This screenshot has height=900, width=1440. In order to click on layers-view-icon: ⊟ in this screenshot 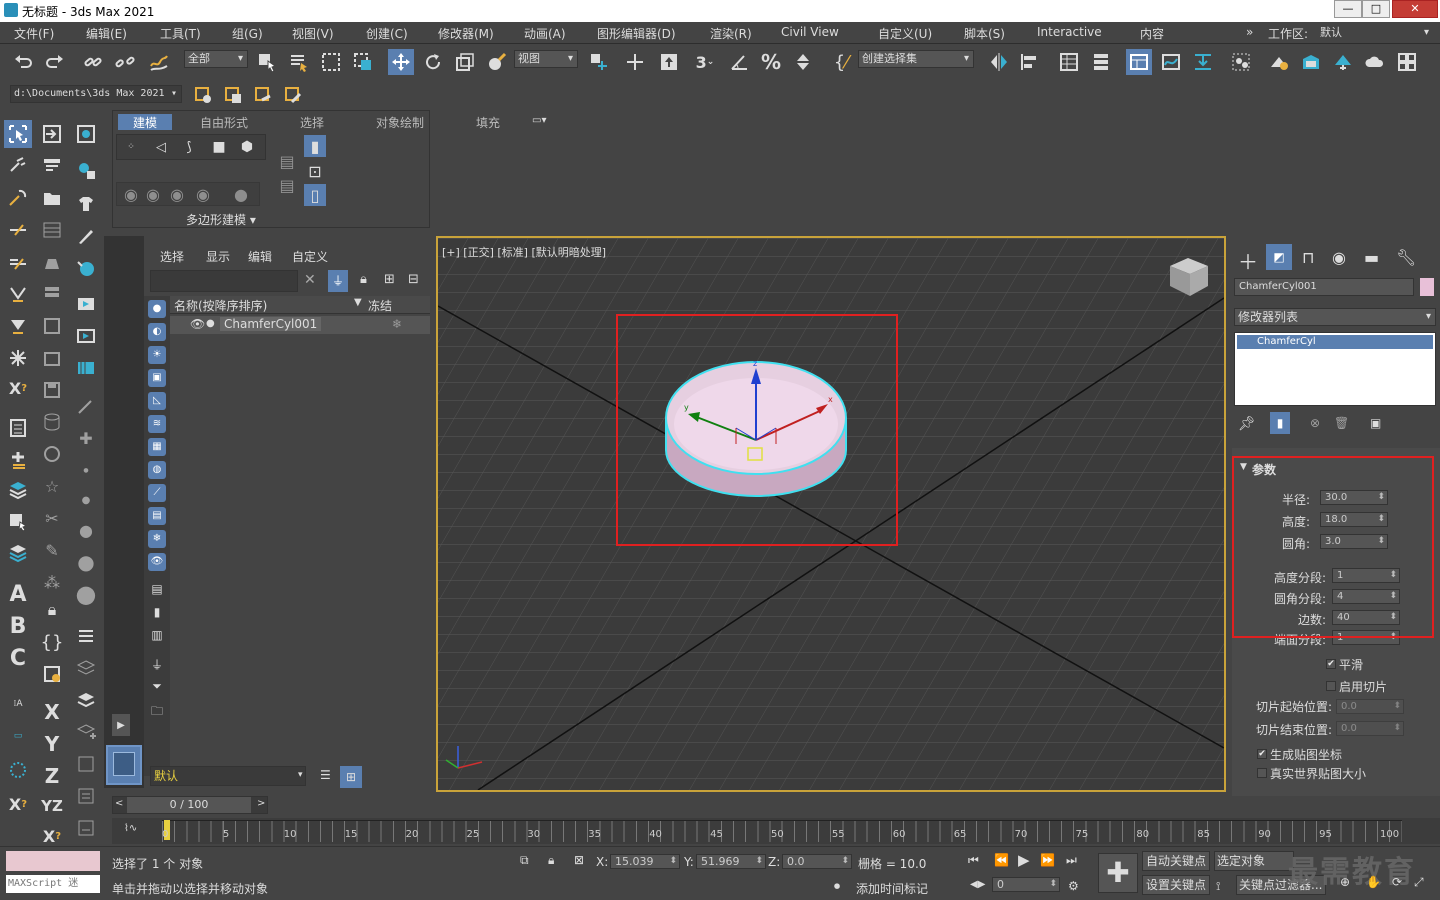, I will do `click(413, 279)`.